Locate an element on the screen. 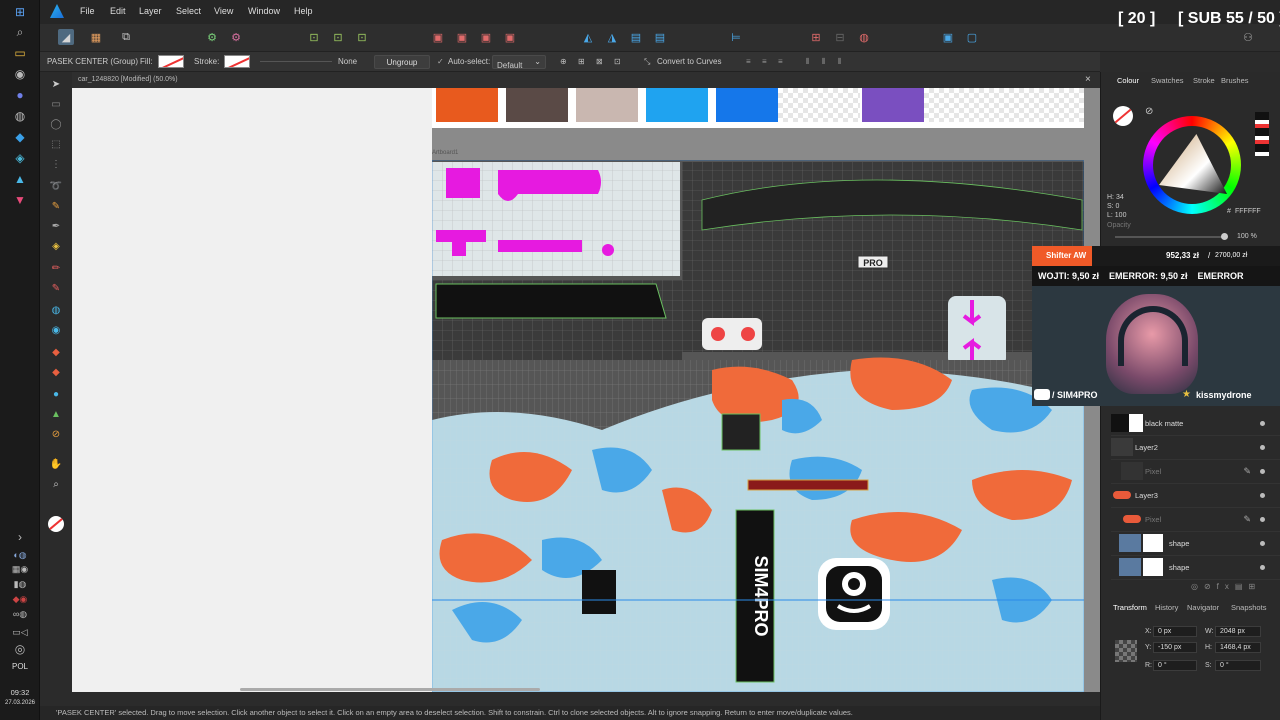 The width and height of the screenshot is (1280, 720). tab-history: History is located at coordinates (1166, 607).